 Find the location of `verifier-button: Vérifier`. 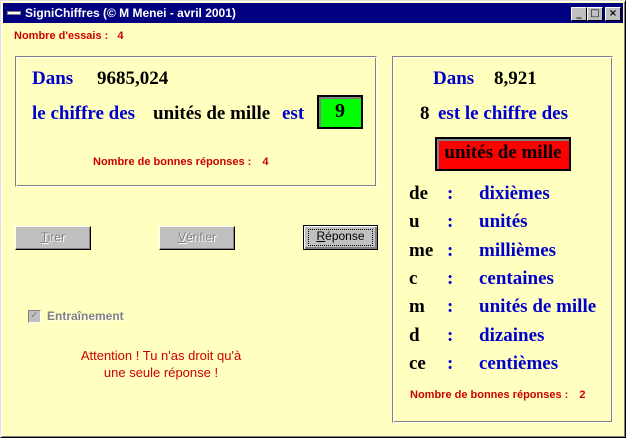

verifier-button: Vérifier is located at coordinates (197, 238).